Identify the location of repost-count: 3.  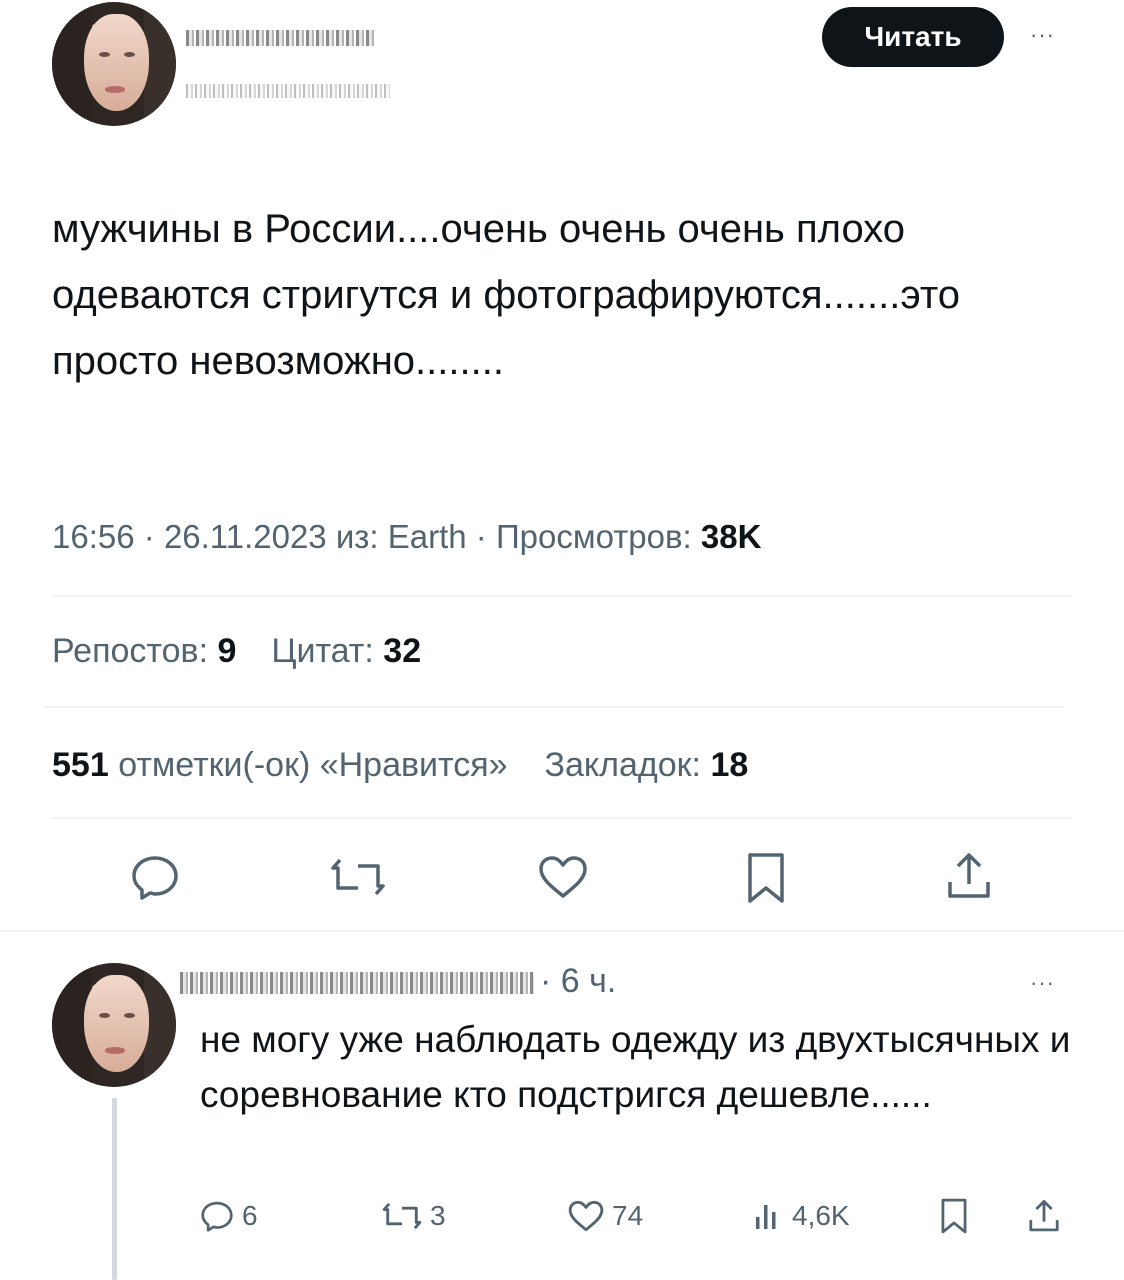
(438, 1215).